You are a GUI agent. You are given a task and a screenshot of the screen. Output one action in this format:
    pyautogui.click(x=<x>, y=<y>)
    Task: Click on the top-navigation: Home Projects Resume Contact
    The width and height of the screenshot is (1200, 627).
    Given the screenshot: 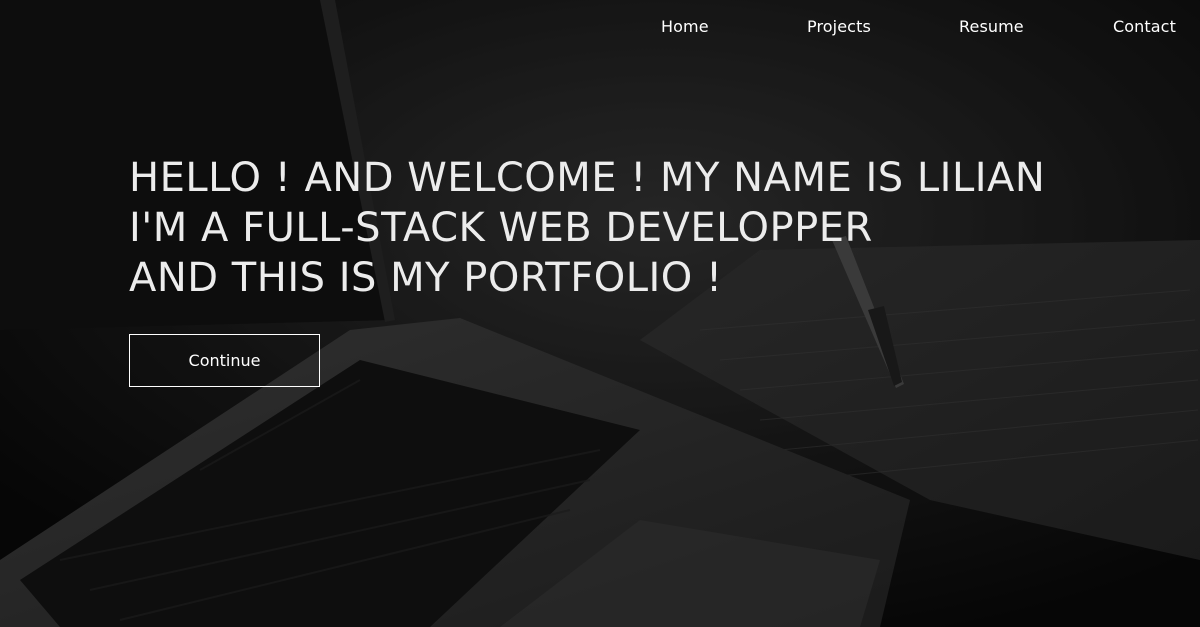 What is the action you would take?
    pyautogui.click(x=600, y=28)
    